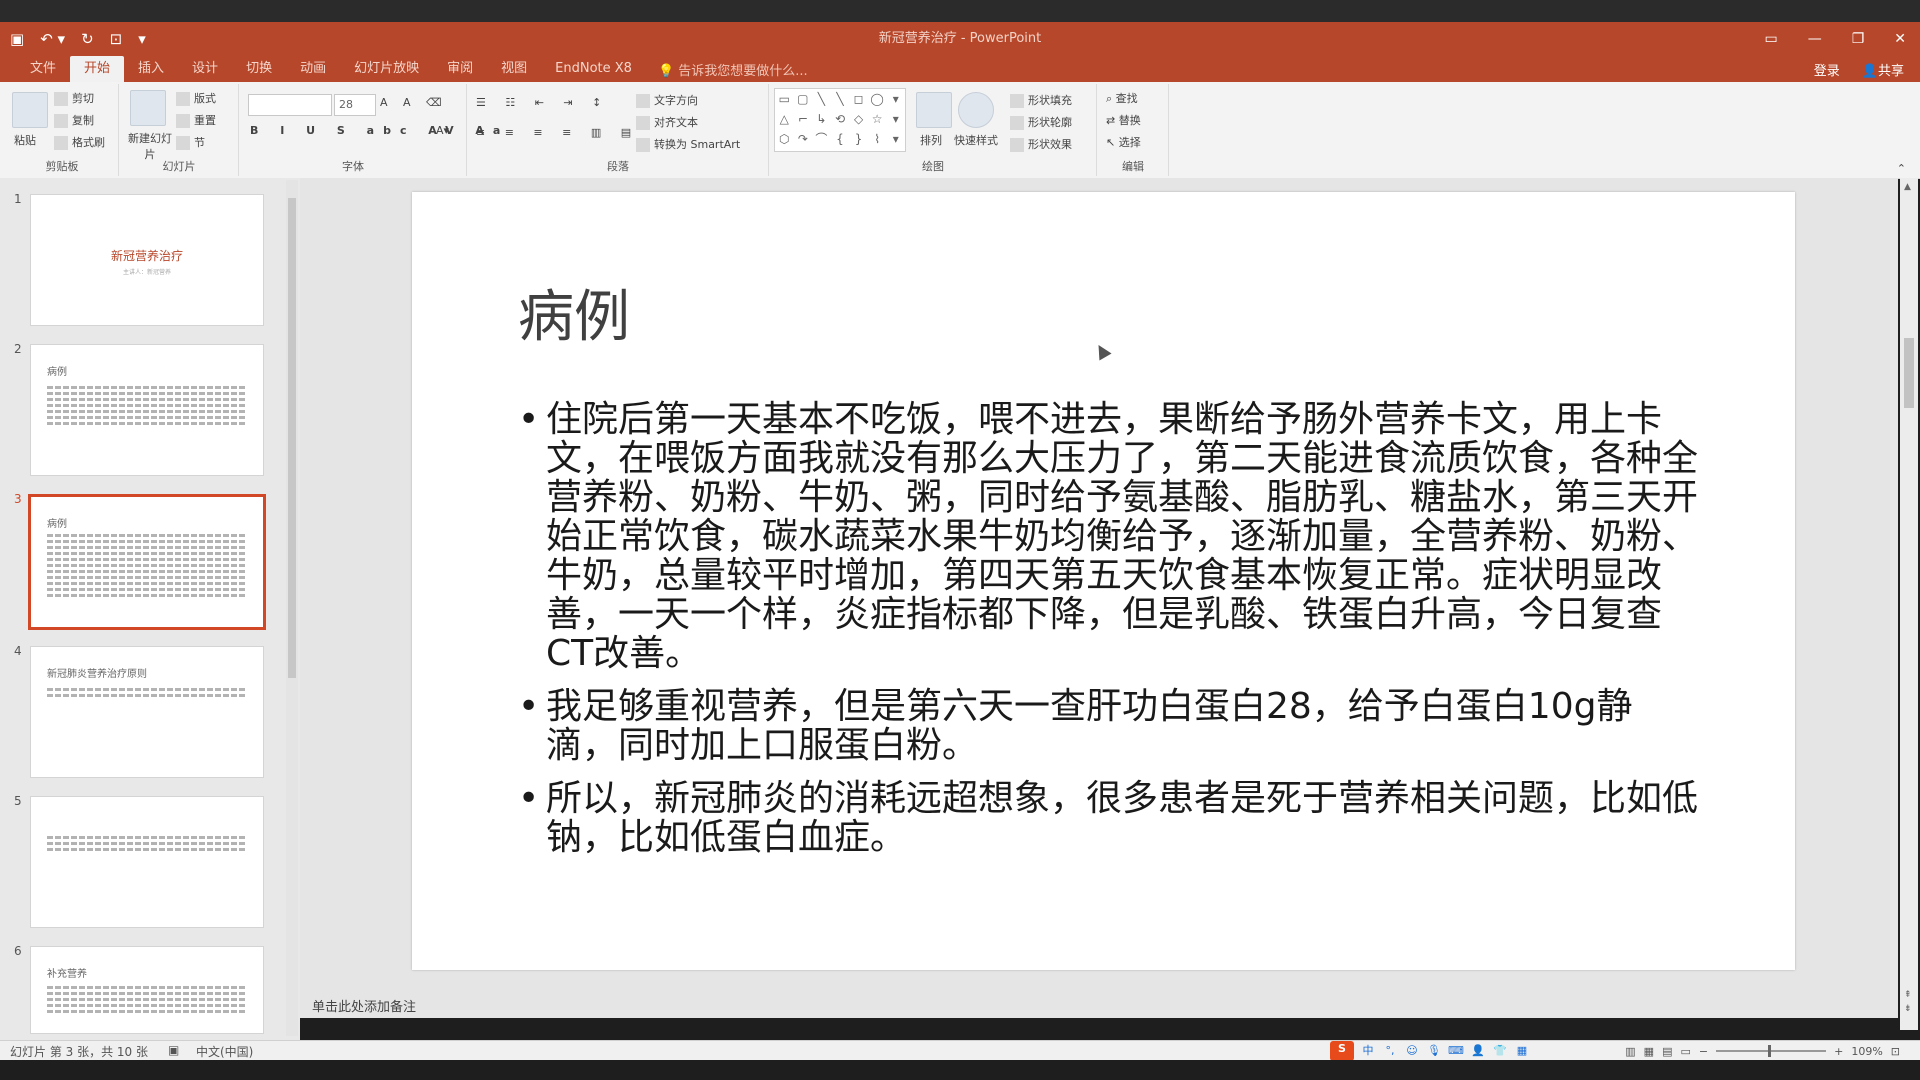 Image resolution: width=1920 pixels, height=1080 pixels. I want to click on new-slide-icon, so click(148, 108).